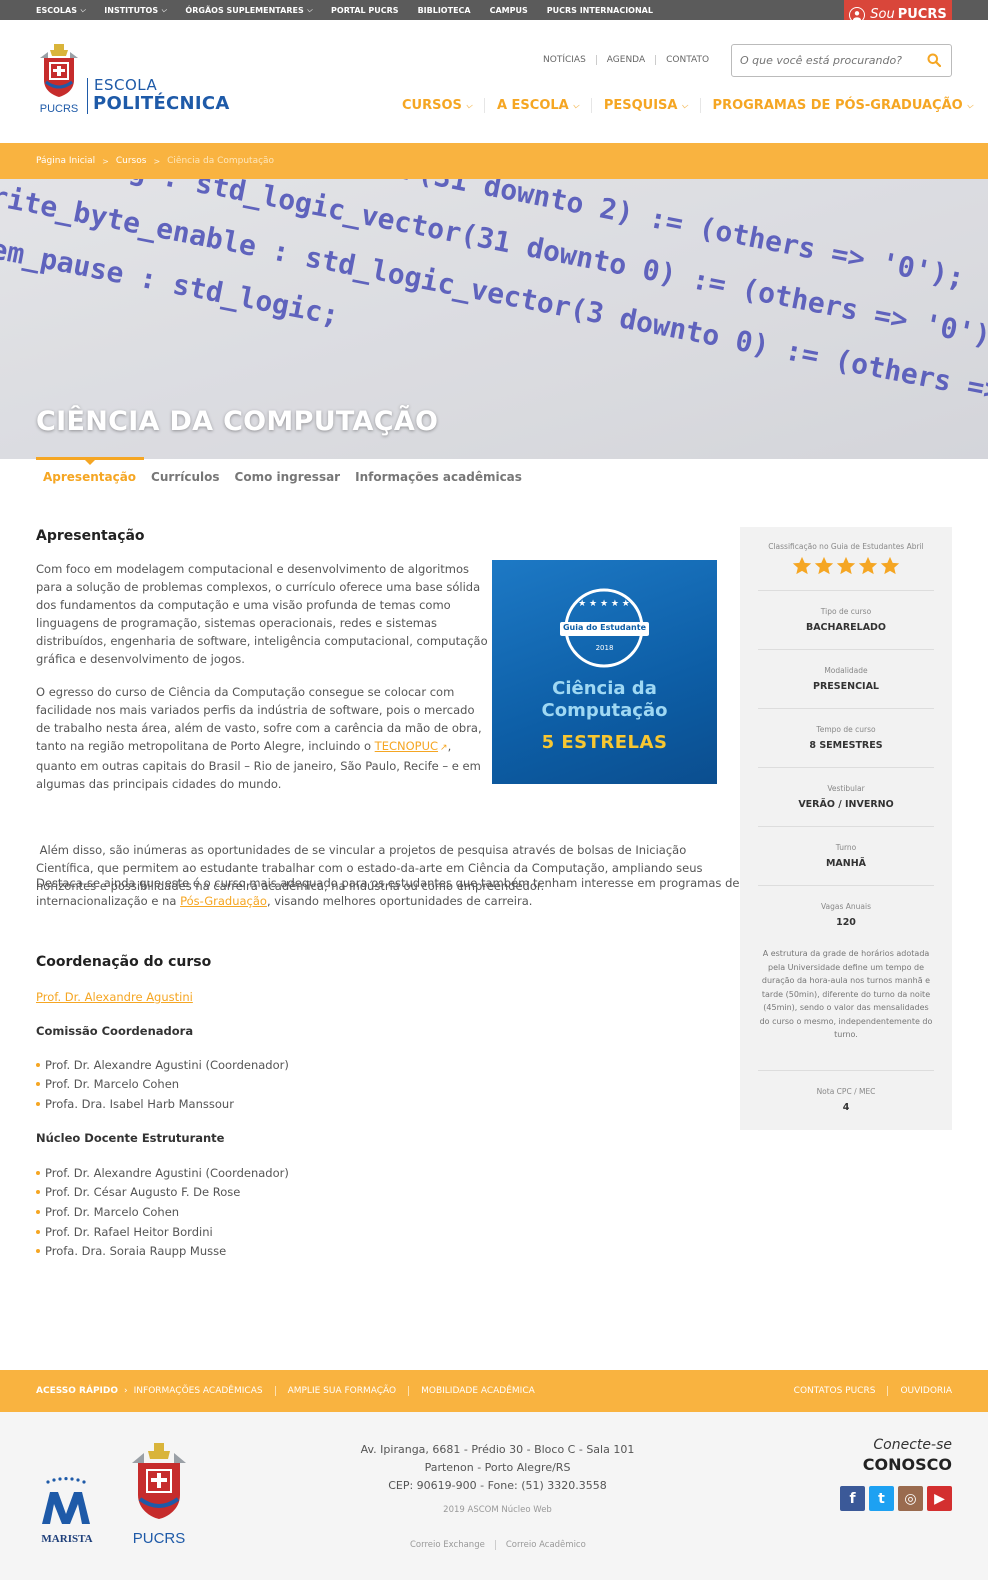  I want to click on rating-stars, so click(846, 566).